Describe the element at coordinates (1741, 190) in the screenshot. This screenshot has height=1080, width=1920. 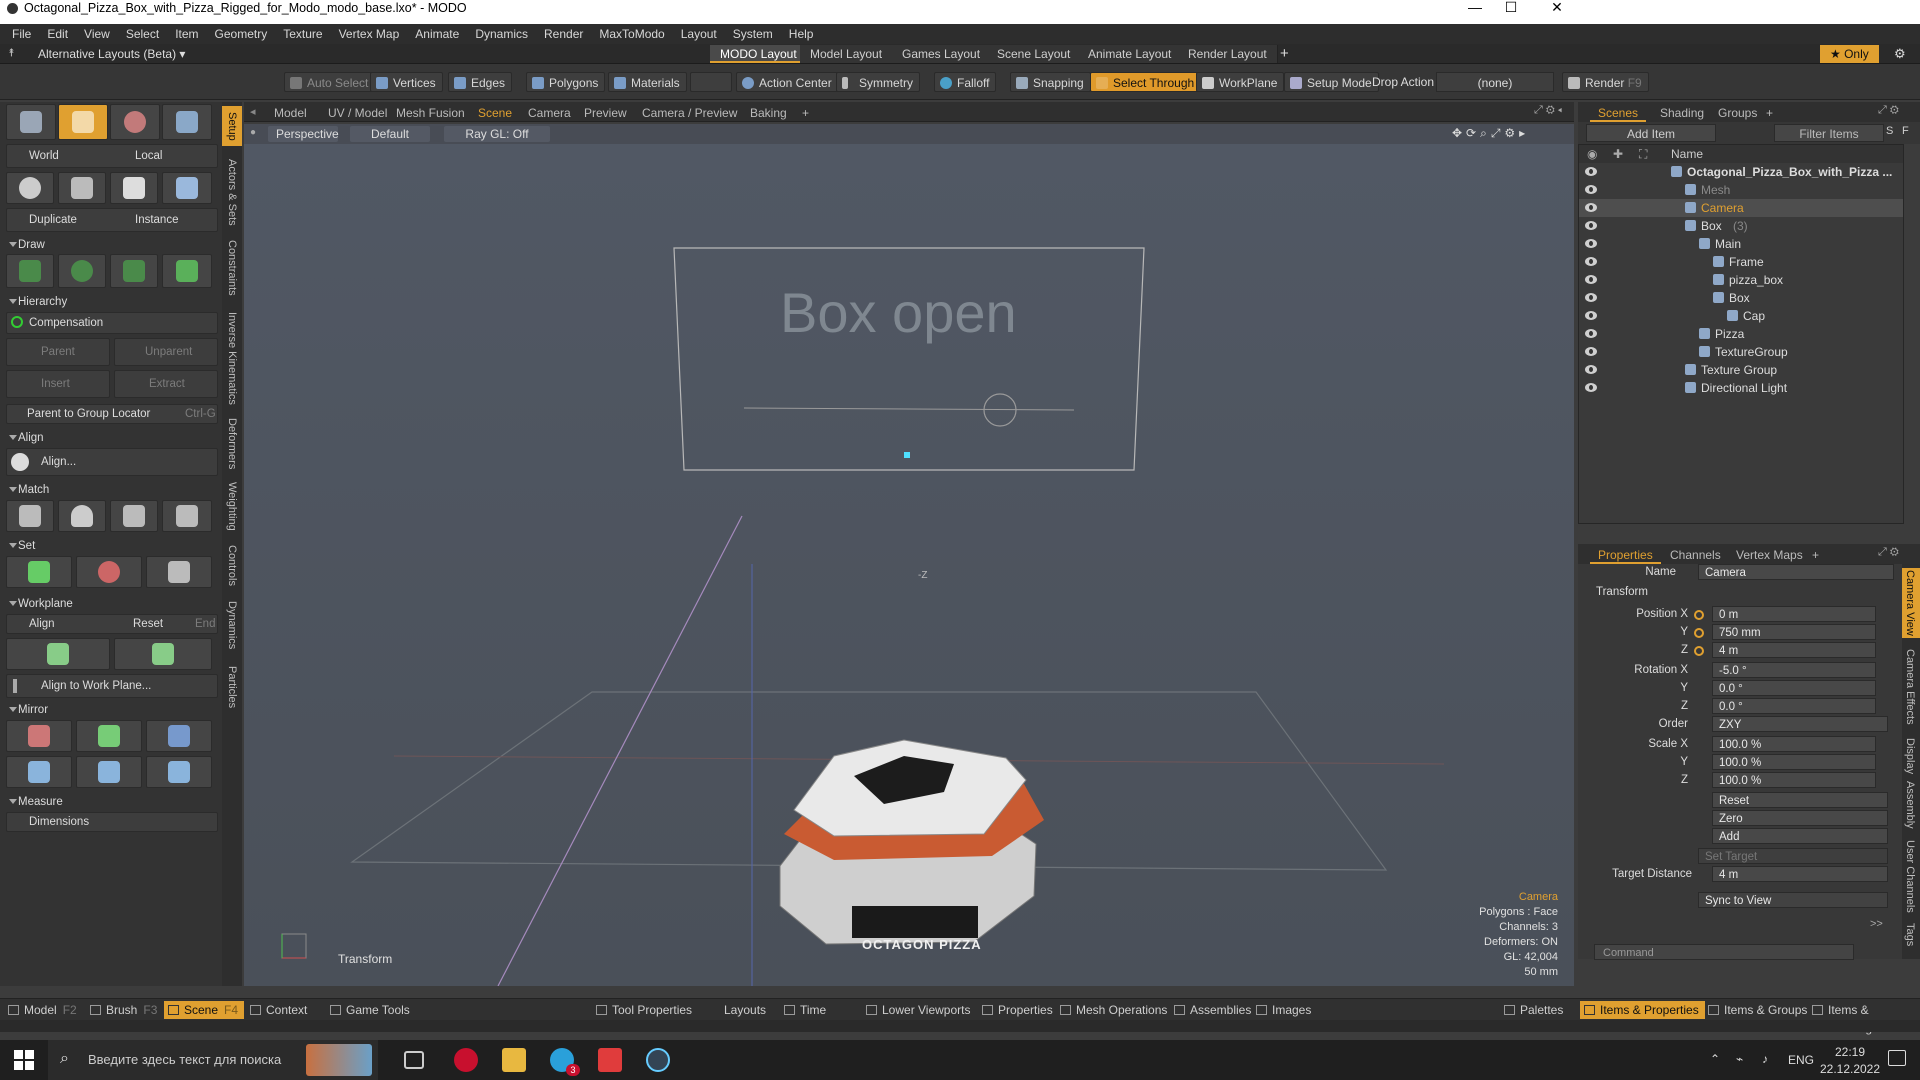
I see `scene-item-row: Mesh` at that location.